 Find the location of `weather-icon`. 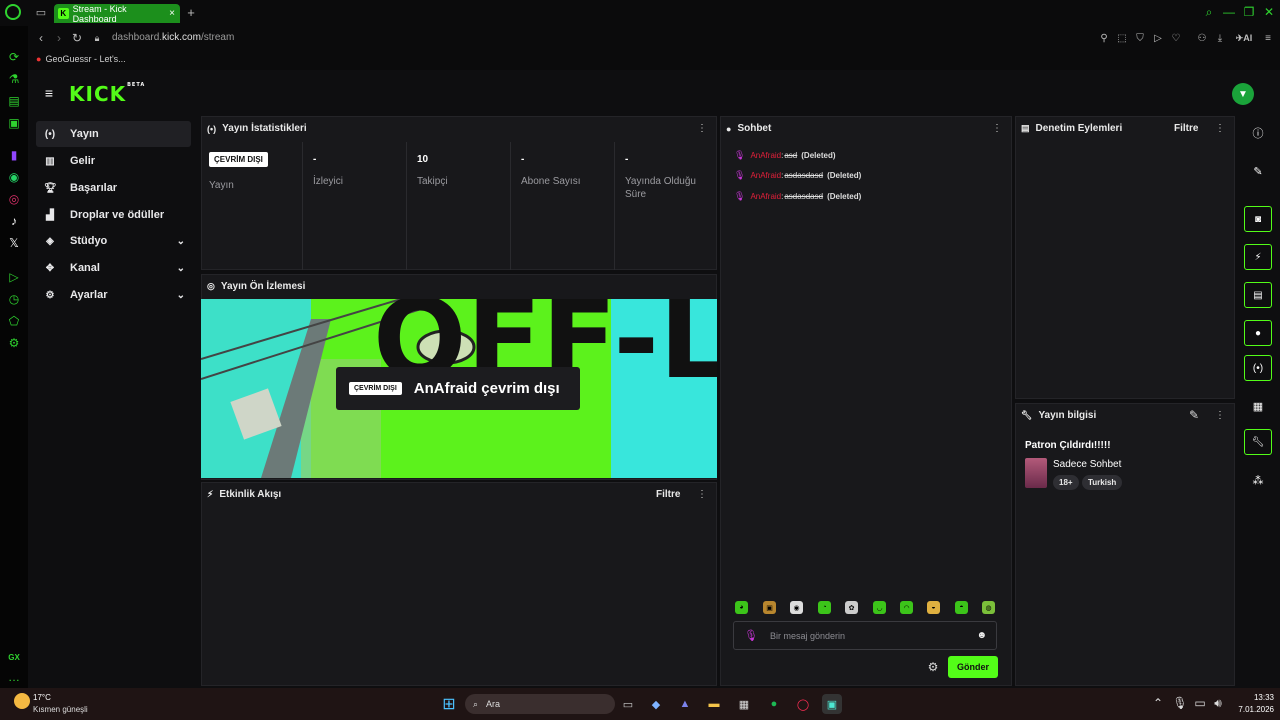

weather-icon is located at coordinates (22, 701).